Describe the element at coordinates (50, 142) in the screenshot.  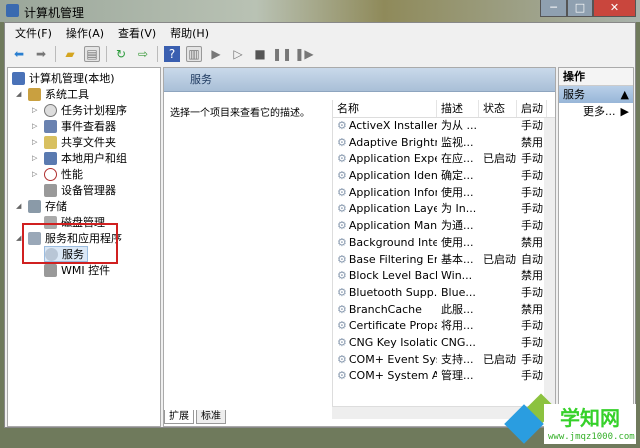
I see `shared-folder-icon` at that location.